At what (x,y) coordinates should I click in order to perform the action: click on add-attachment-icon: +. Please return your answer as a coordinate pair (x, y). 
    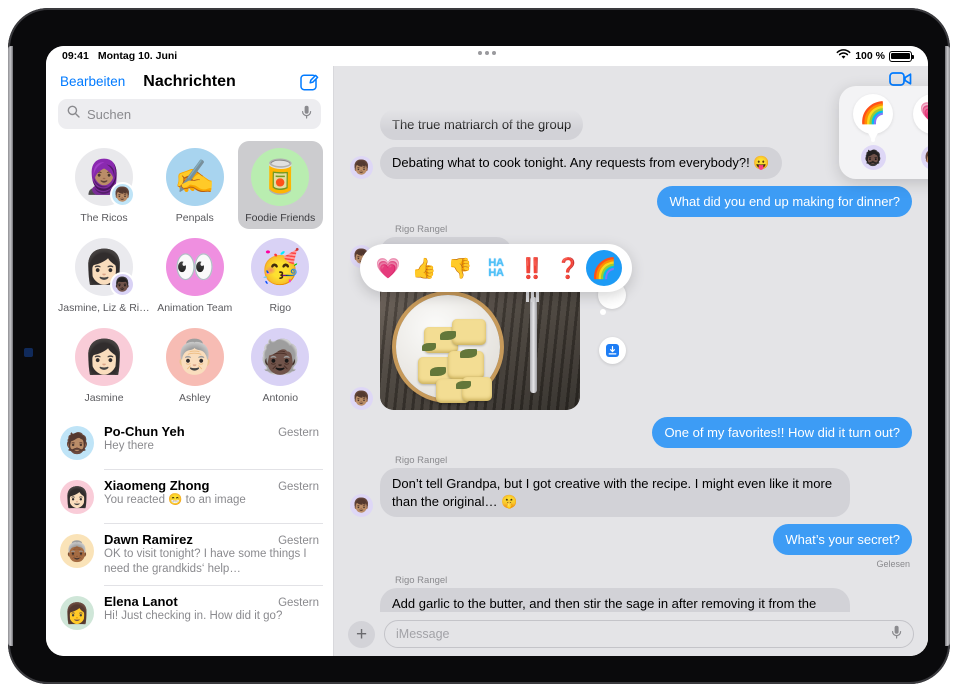
    Looking at the image, I should click on (361, 634).